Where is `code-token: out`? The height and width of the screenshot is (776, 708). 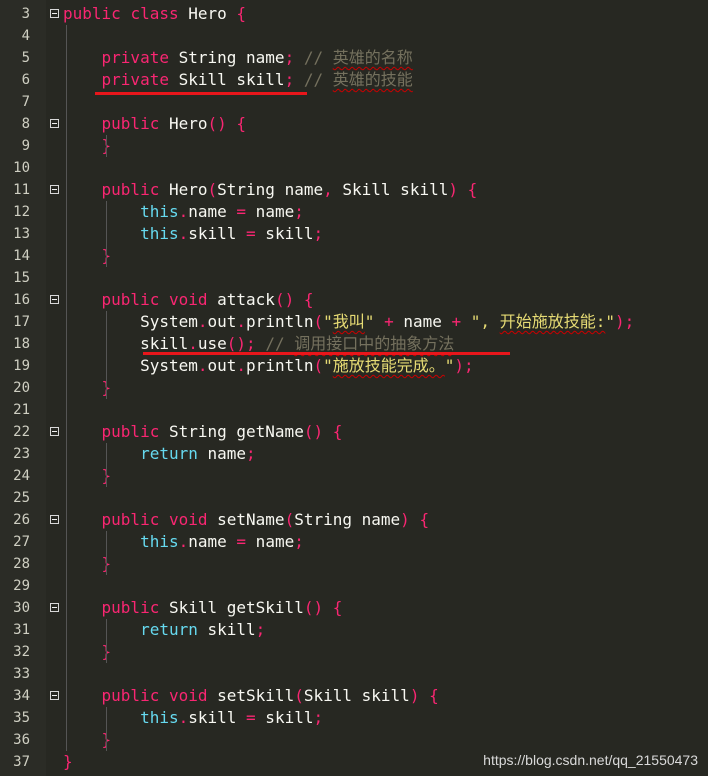 code-token: out is located at coordinates (222, 321).